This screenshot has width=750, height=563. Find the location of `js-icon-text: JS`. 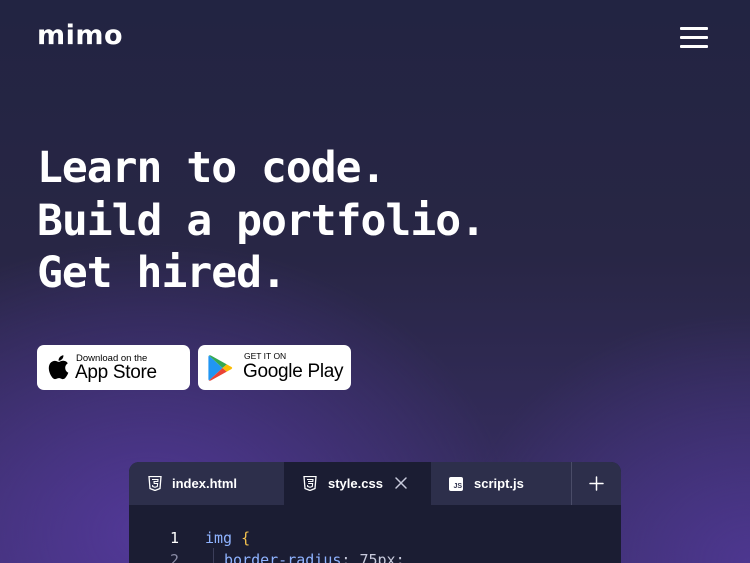

js-icon-text: JS is located at coordinates (457, 486).